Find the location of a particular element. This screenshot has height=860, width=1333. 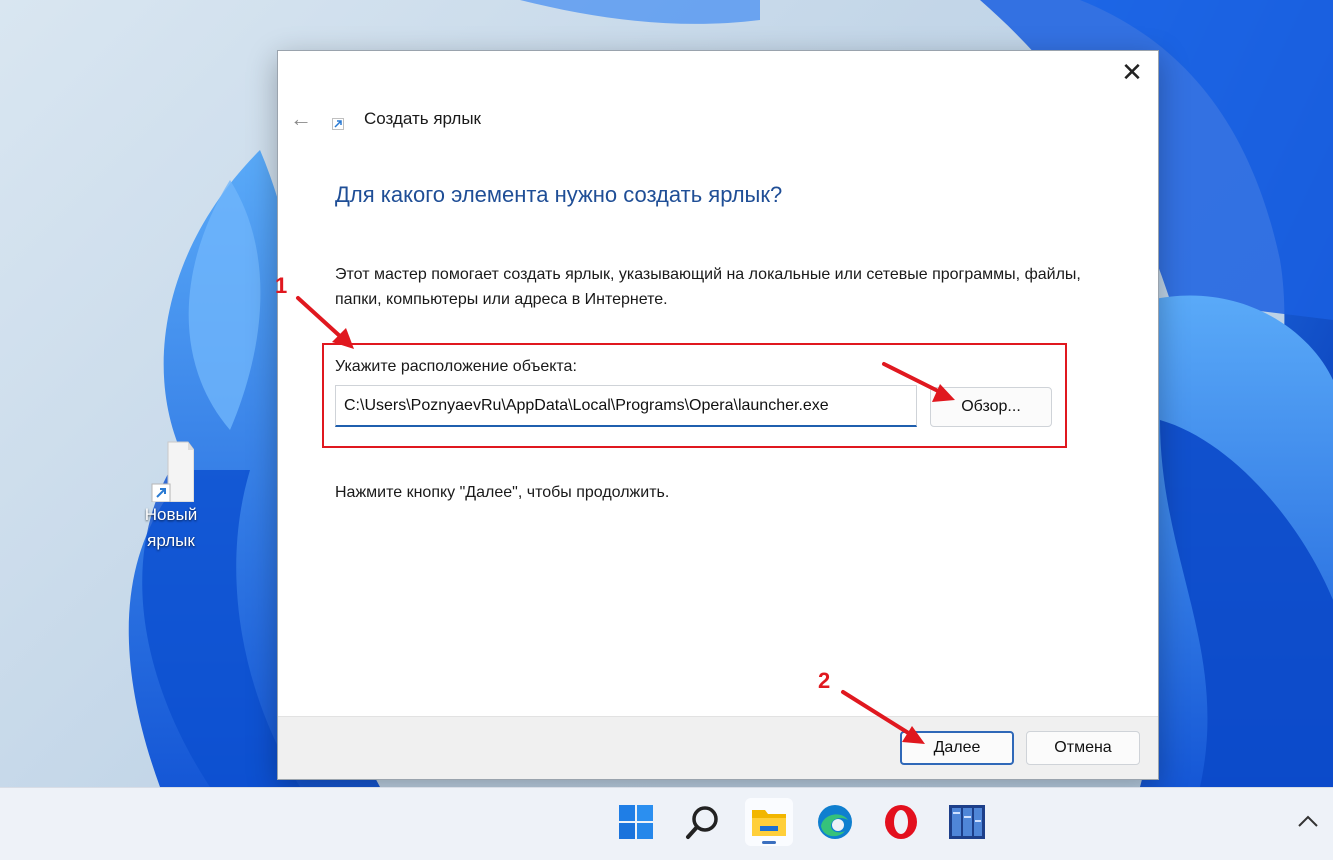

search-button is located at coordinates (703, 822).